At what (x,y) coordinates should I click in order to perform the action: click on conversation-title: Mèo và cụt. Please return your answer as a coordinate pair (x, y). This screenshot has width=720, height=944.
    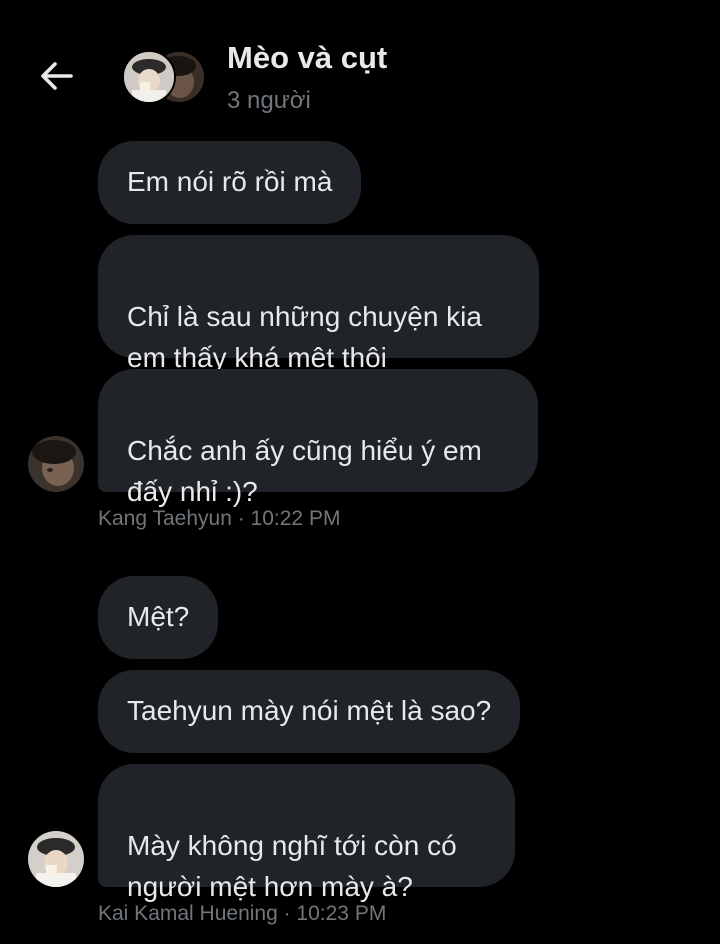
    Looking at the image, I should click on (307, 57).